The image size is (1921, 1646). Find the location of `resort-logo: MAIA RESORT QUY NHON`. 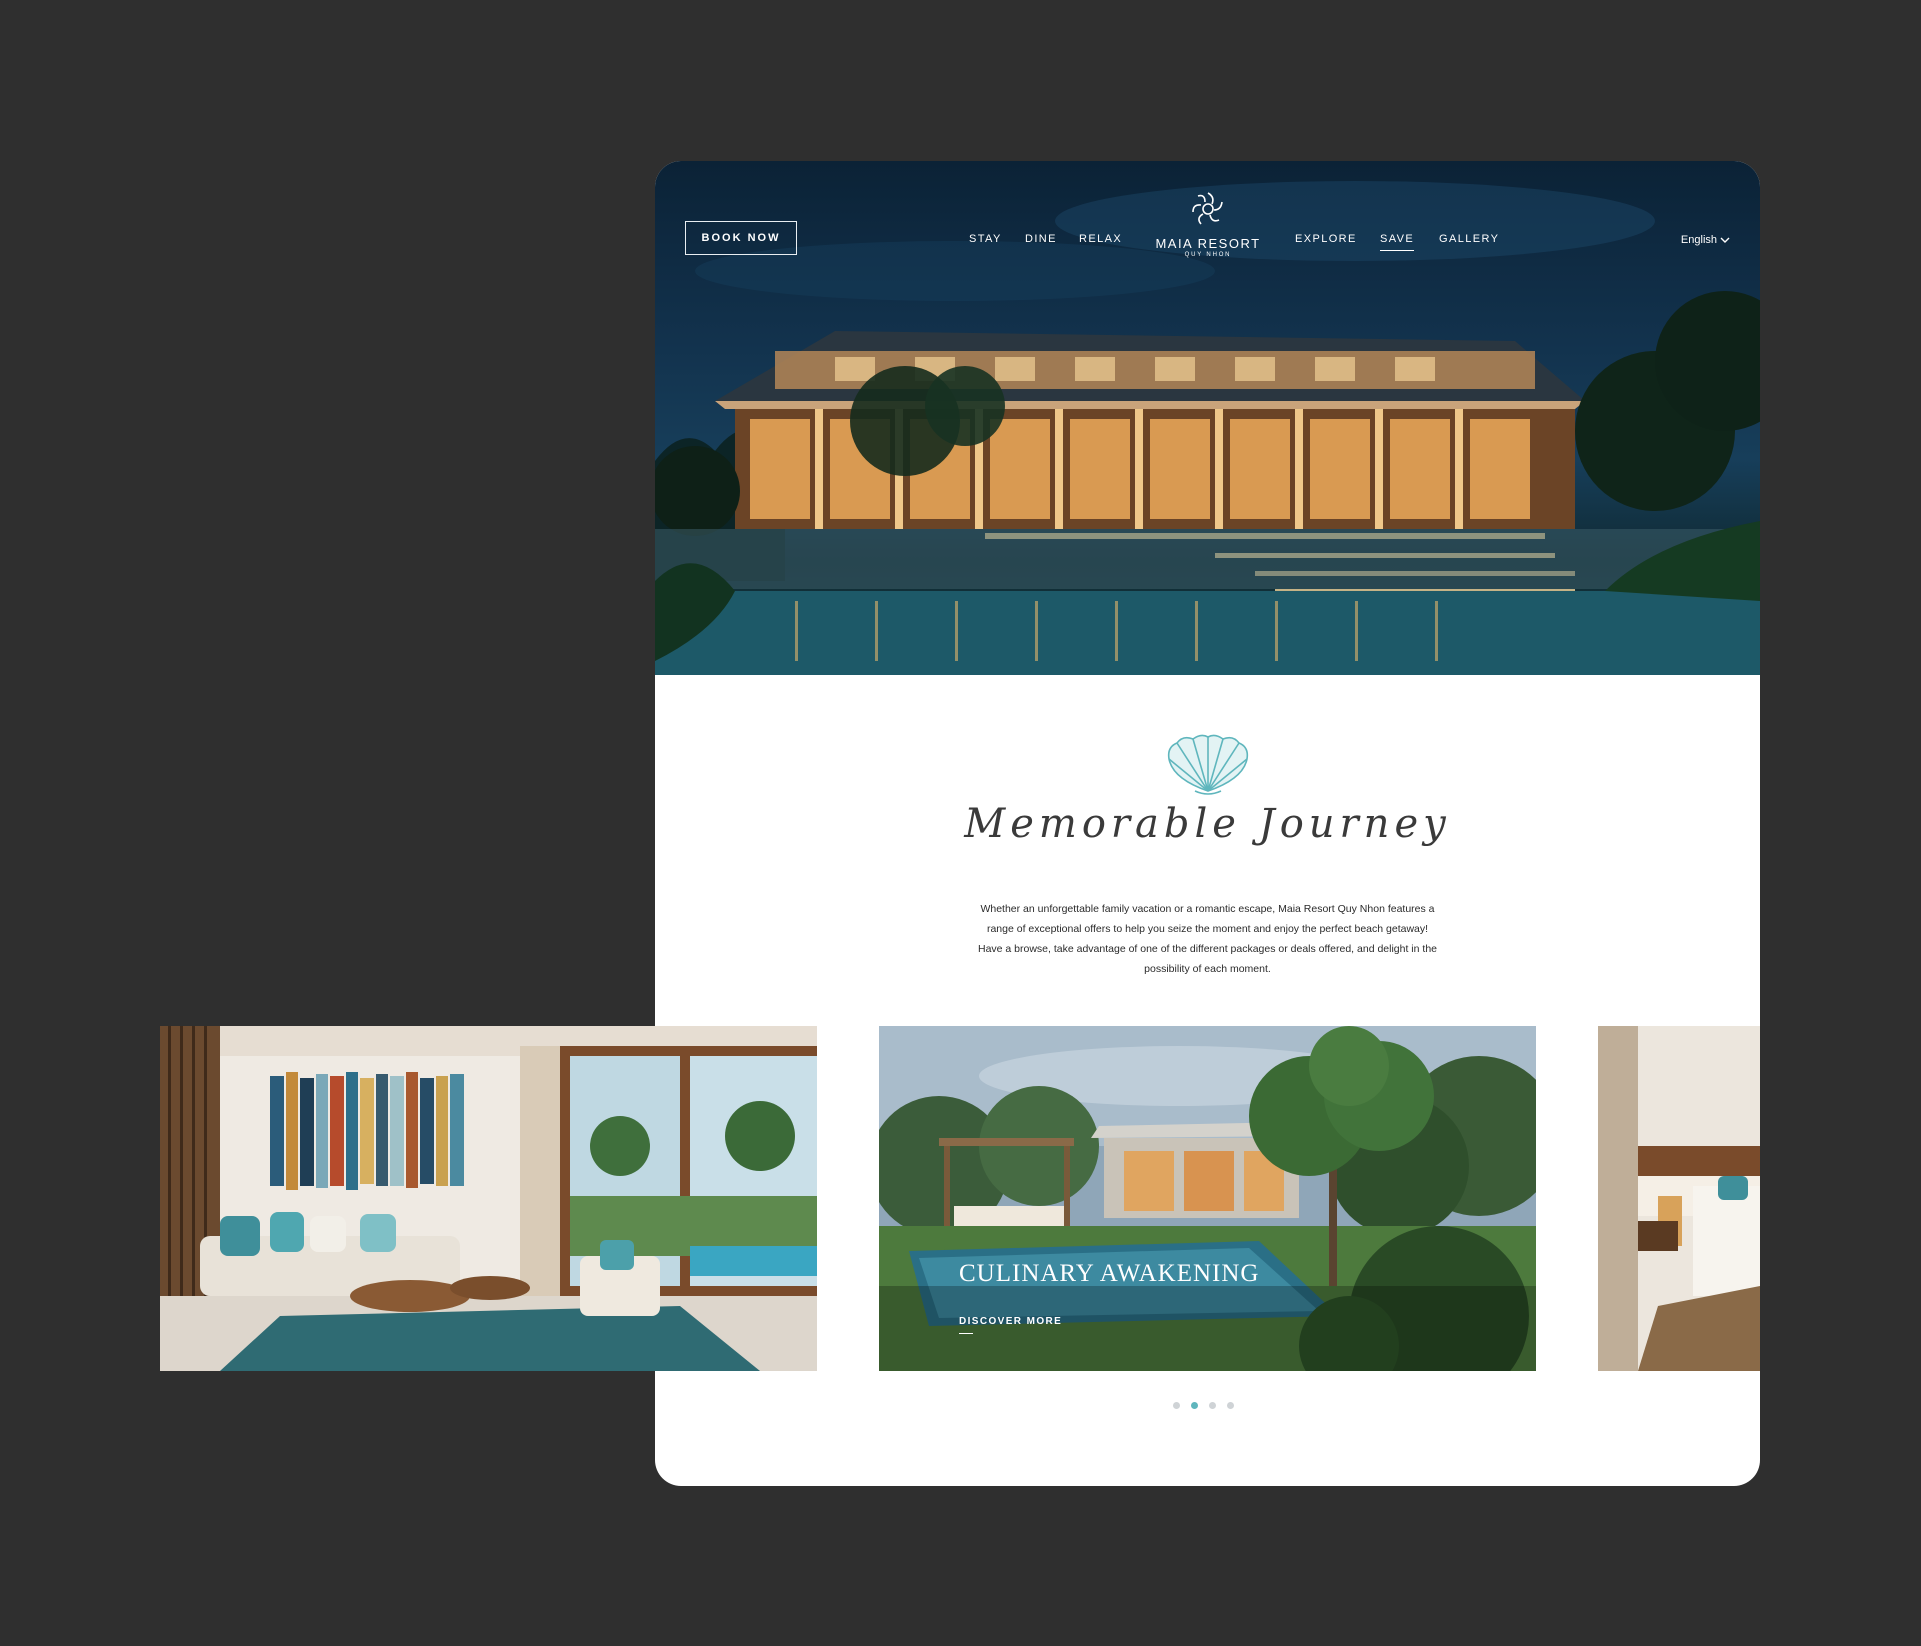

resort-logo: MAIA RESORT QUY NHON is located at coordinates (1208, 223).